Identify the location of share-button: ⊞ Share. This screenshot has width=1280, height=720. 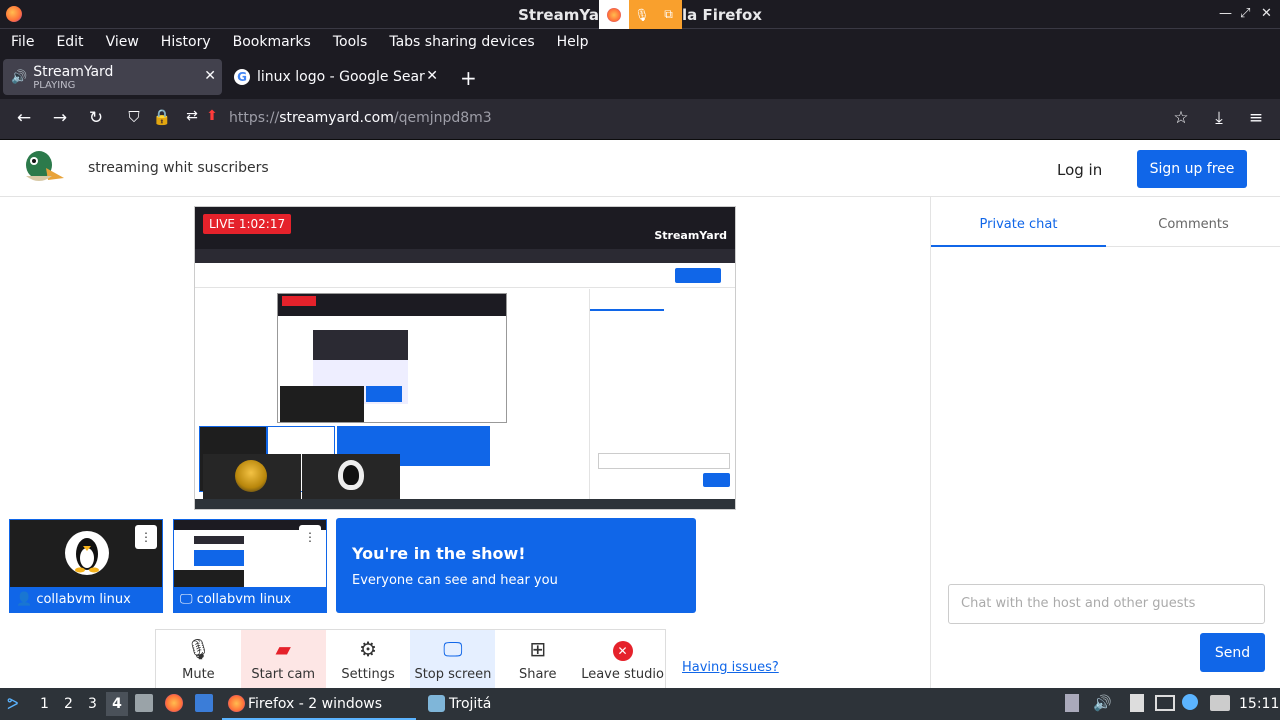
(537, 659).